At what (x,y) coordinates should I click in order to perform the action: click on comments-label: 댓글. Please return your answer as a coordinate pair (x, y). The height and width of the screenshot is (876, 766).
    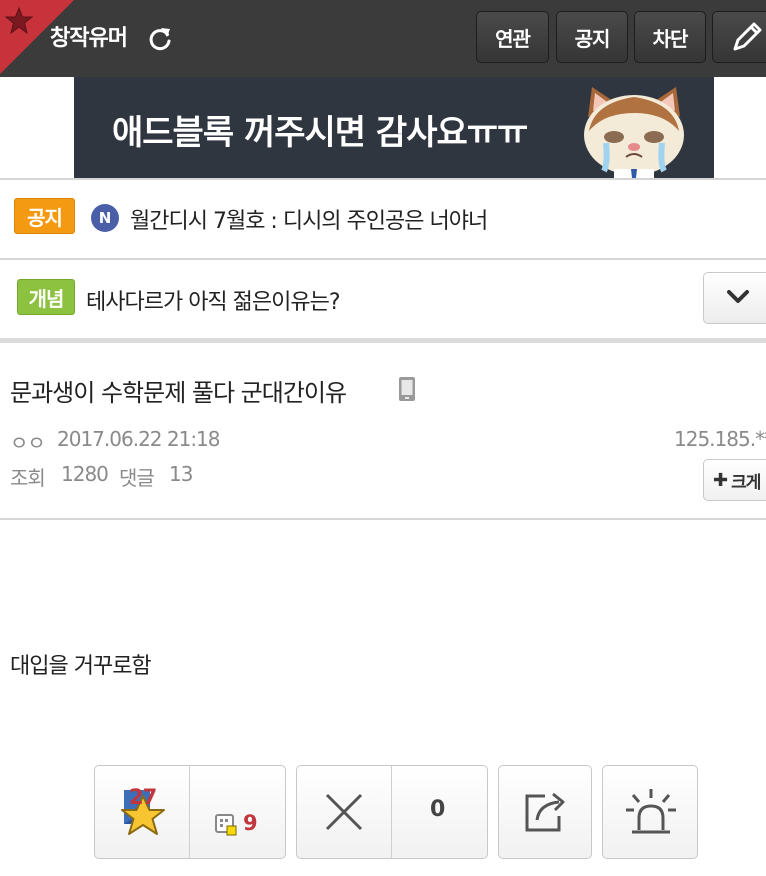
    Looking at the image, I should click on (137, 478).